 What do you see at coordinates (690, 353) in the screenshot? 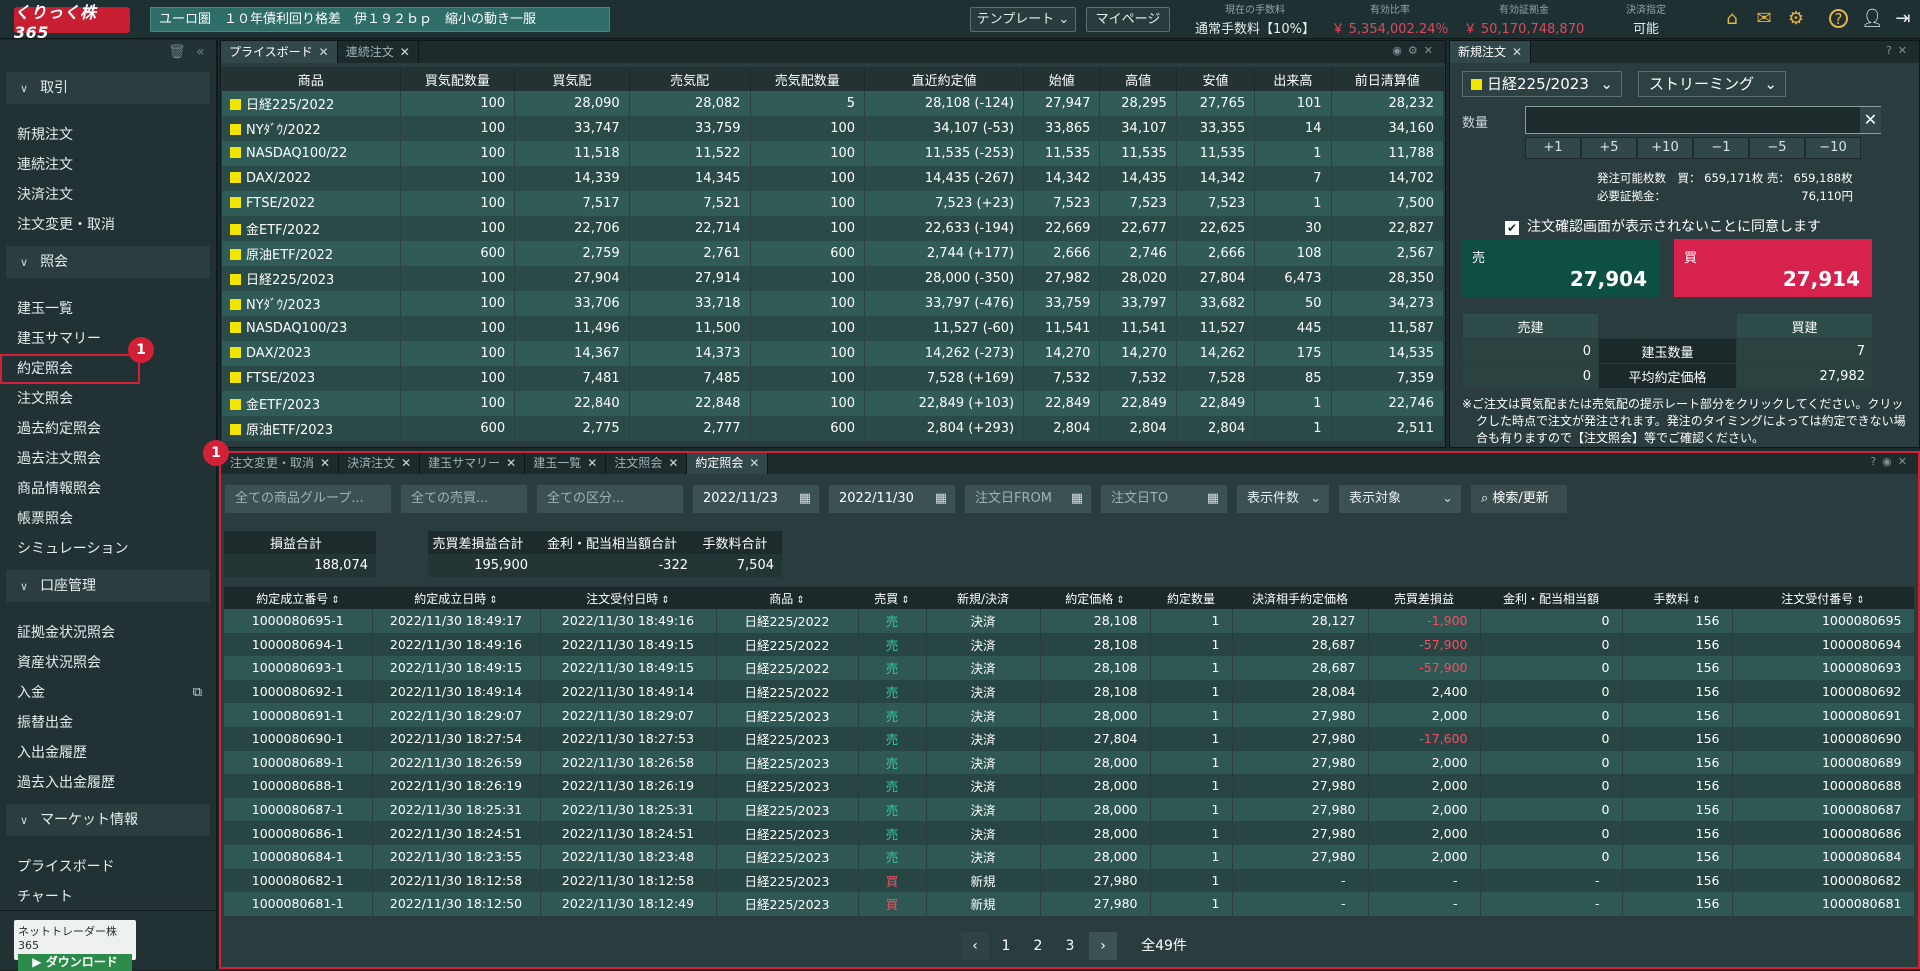
I see `pb-ask-price: 14,373` at bounding box center [690, 353].